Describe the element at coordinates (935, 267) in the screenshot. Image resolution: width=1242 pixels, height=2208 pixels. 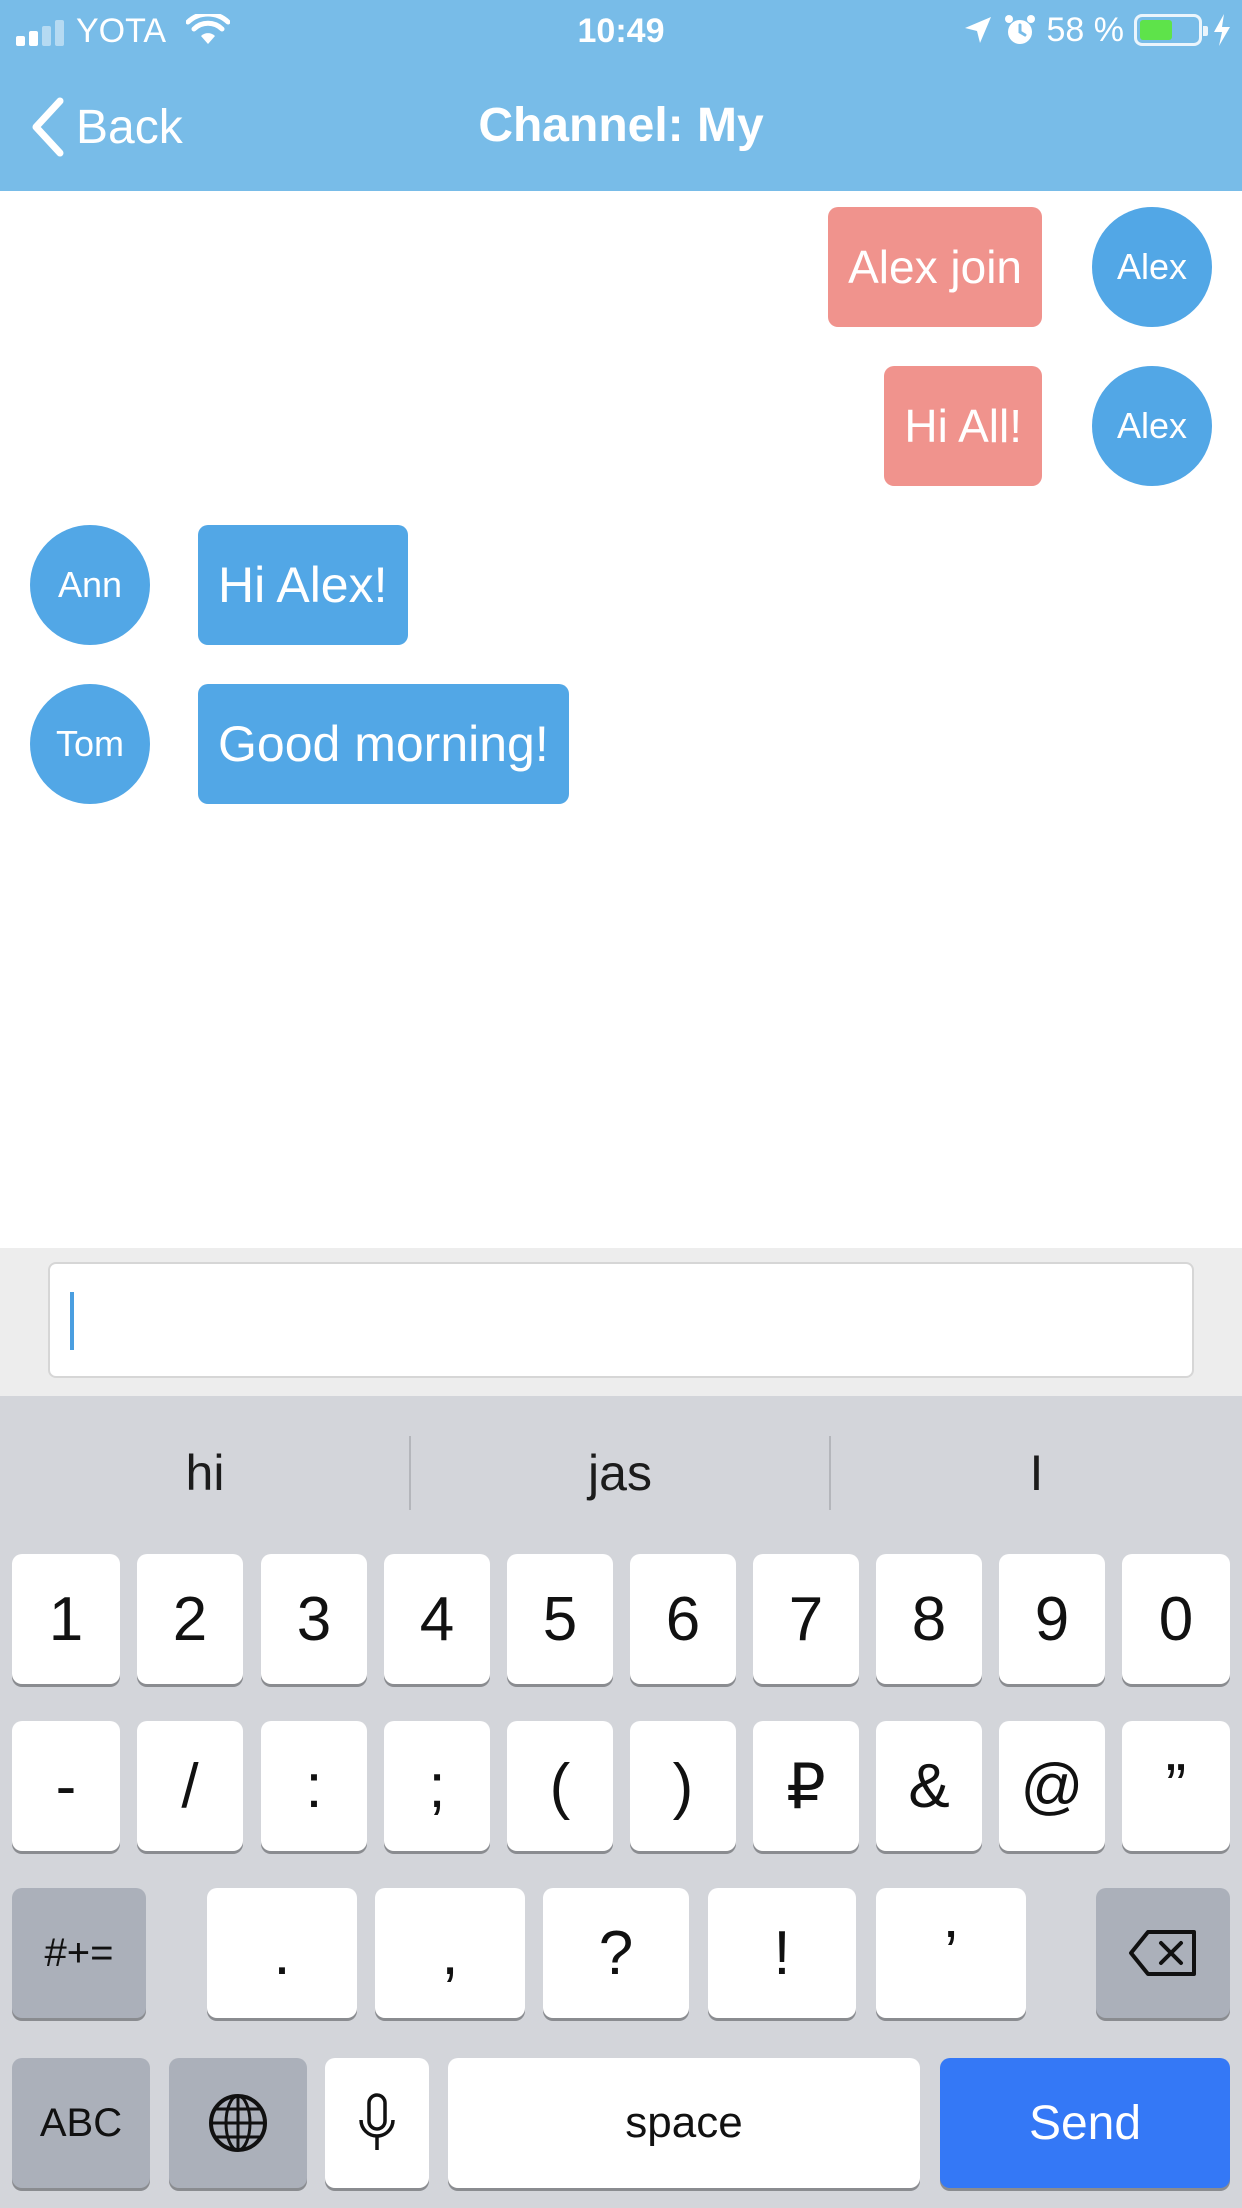
I see `message-bubble: Alex join` at that location.